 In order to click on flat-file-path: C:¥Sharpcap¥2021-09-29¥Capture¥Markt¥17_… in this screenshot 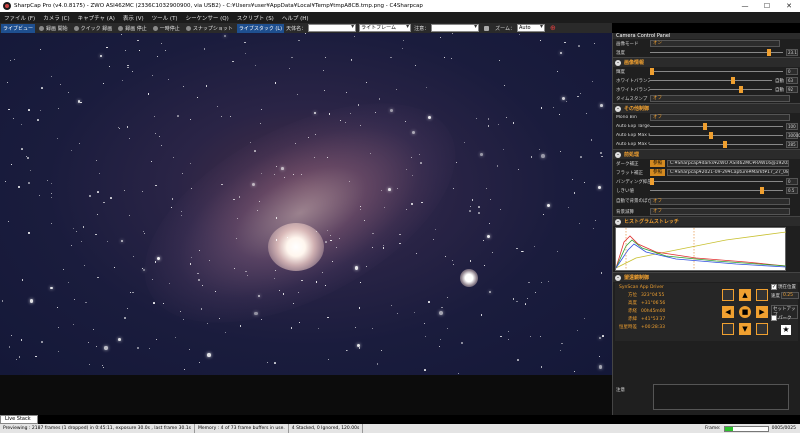, I will do `click(728, 172)`.